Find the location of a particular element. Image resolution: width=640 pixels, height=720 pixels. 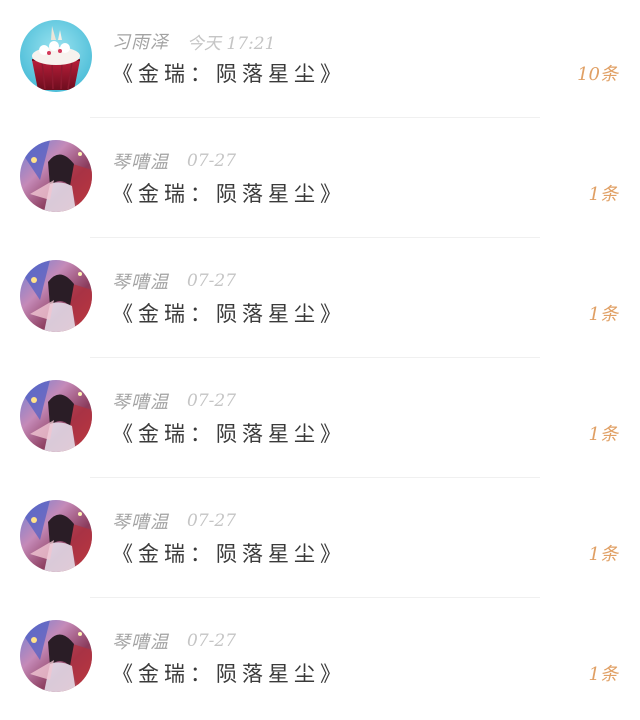

message-meta: 习雨泽 今天 17:21 is located at coordinates (193, 41).